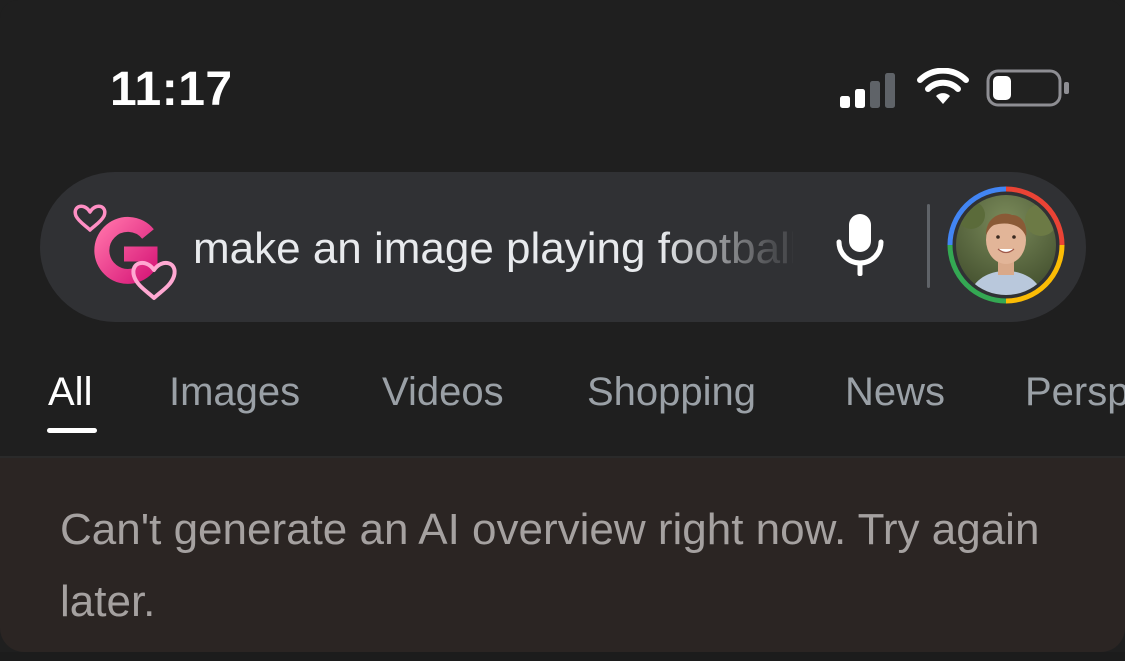  Describe the element at coordinates (1006, 245) in the screenshot. I see `profile-avatar` at that location.